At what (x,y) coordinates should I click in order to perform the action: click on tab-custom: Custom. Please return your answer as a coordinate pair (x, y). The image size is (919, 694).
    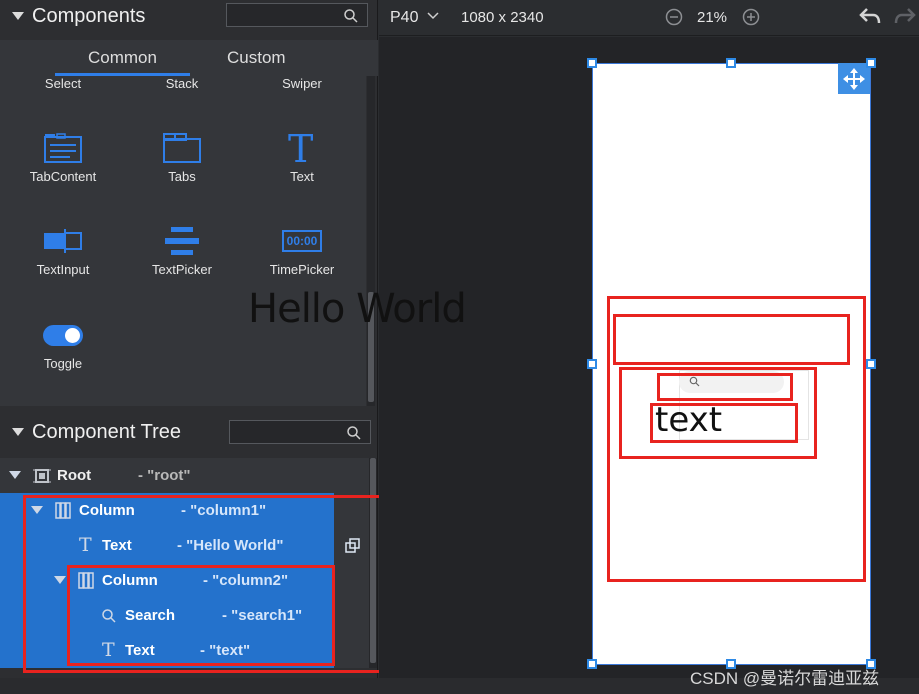
    Looking at the image, I should click on (256, 58).